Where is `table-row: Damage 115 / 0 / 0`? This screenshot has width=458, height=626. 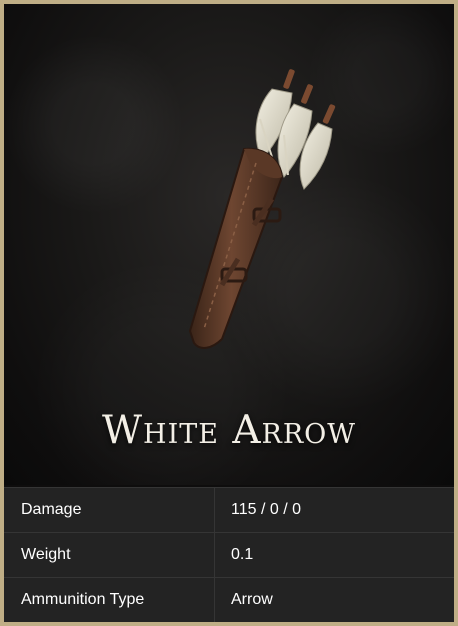
table-row: Damage 115 / 0 / 0 is located at coordinates (229, 510).